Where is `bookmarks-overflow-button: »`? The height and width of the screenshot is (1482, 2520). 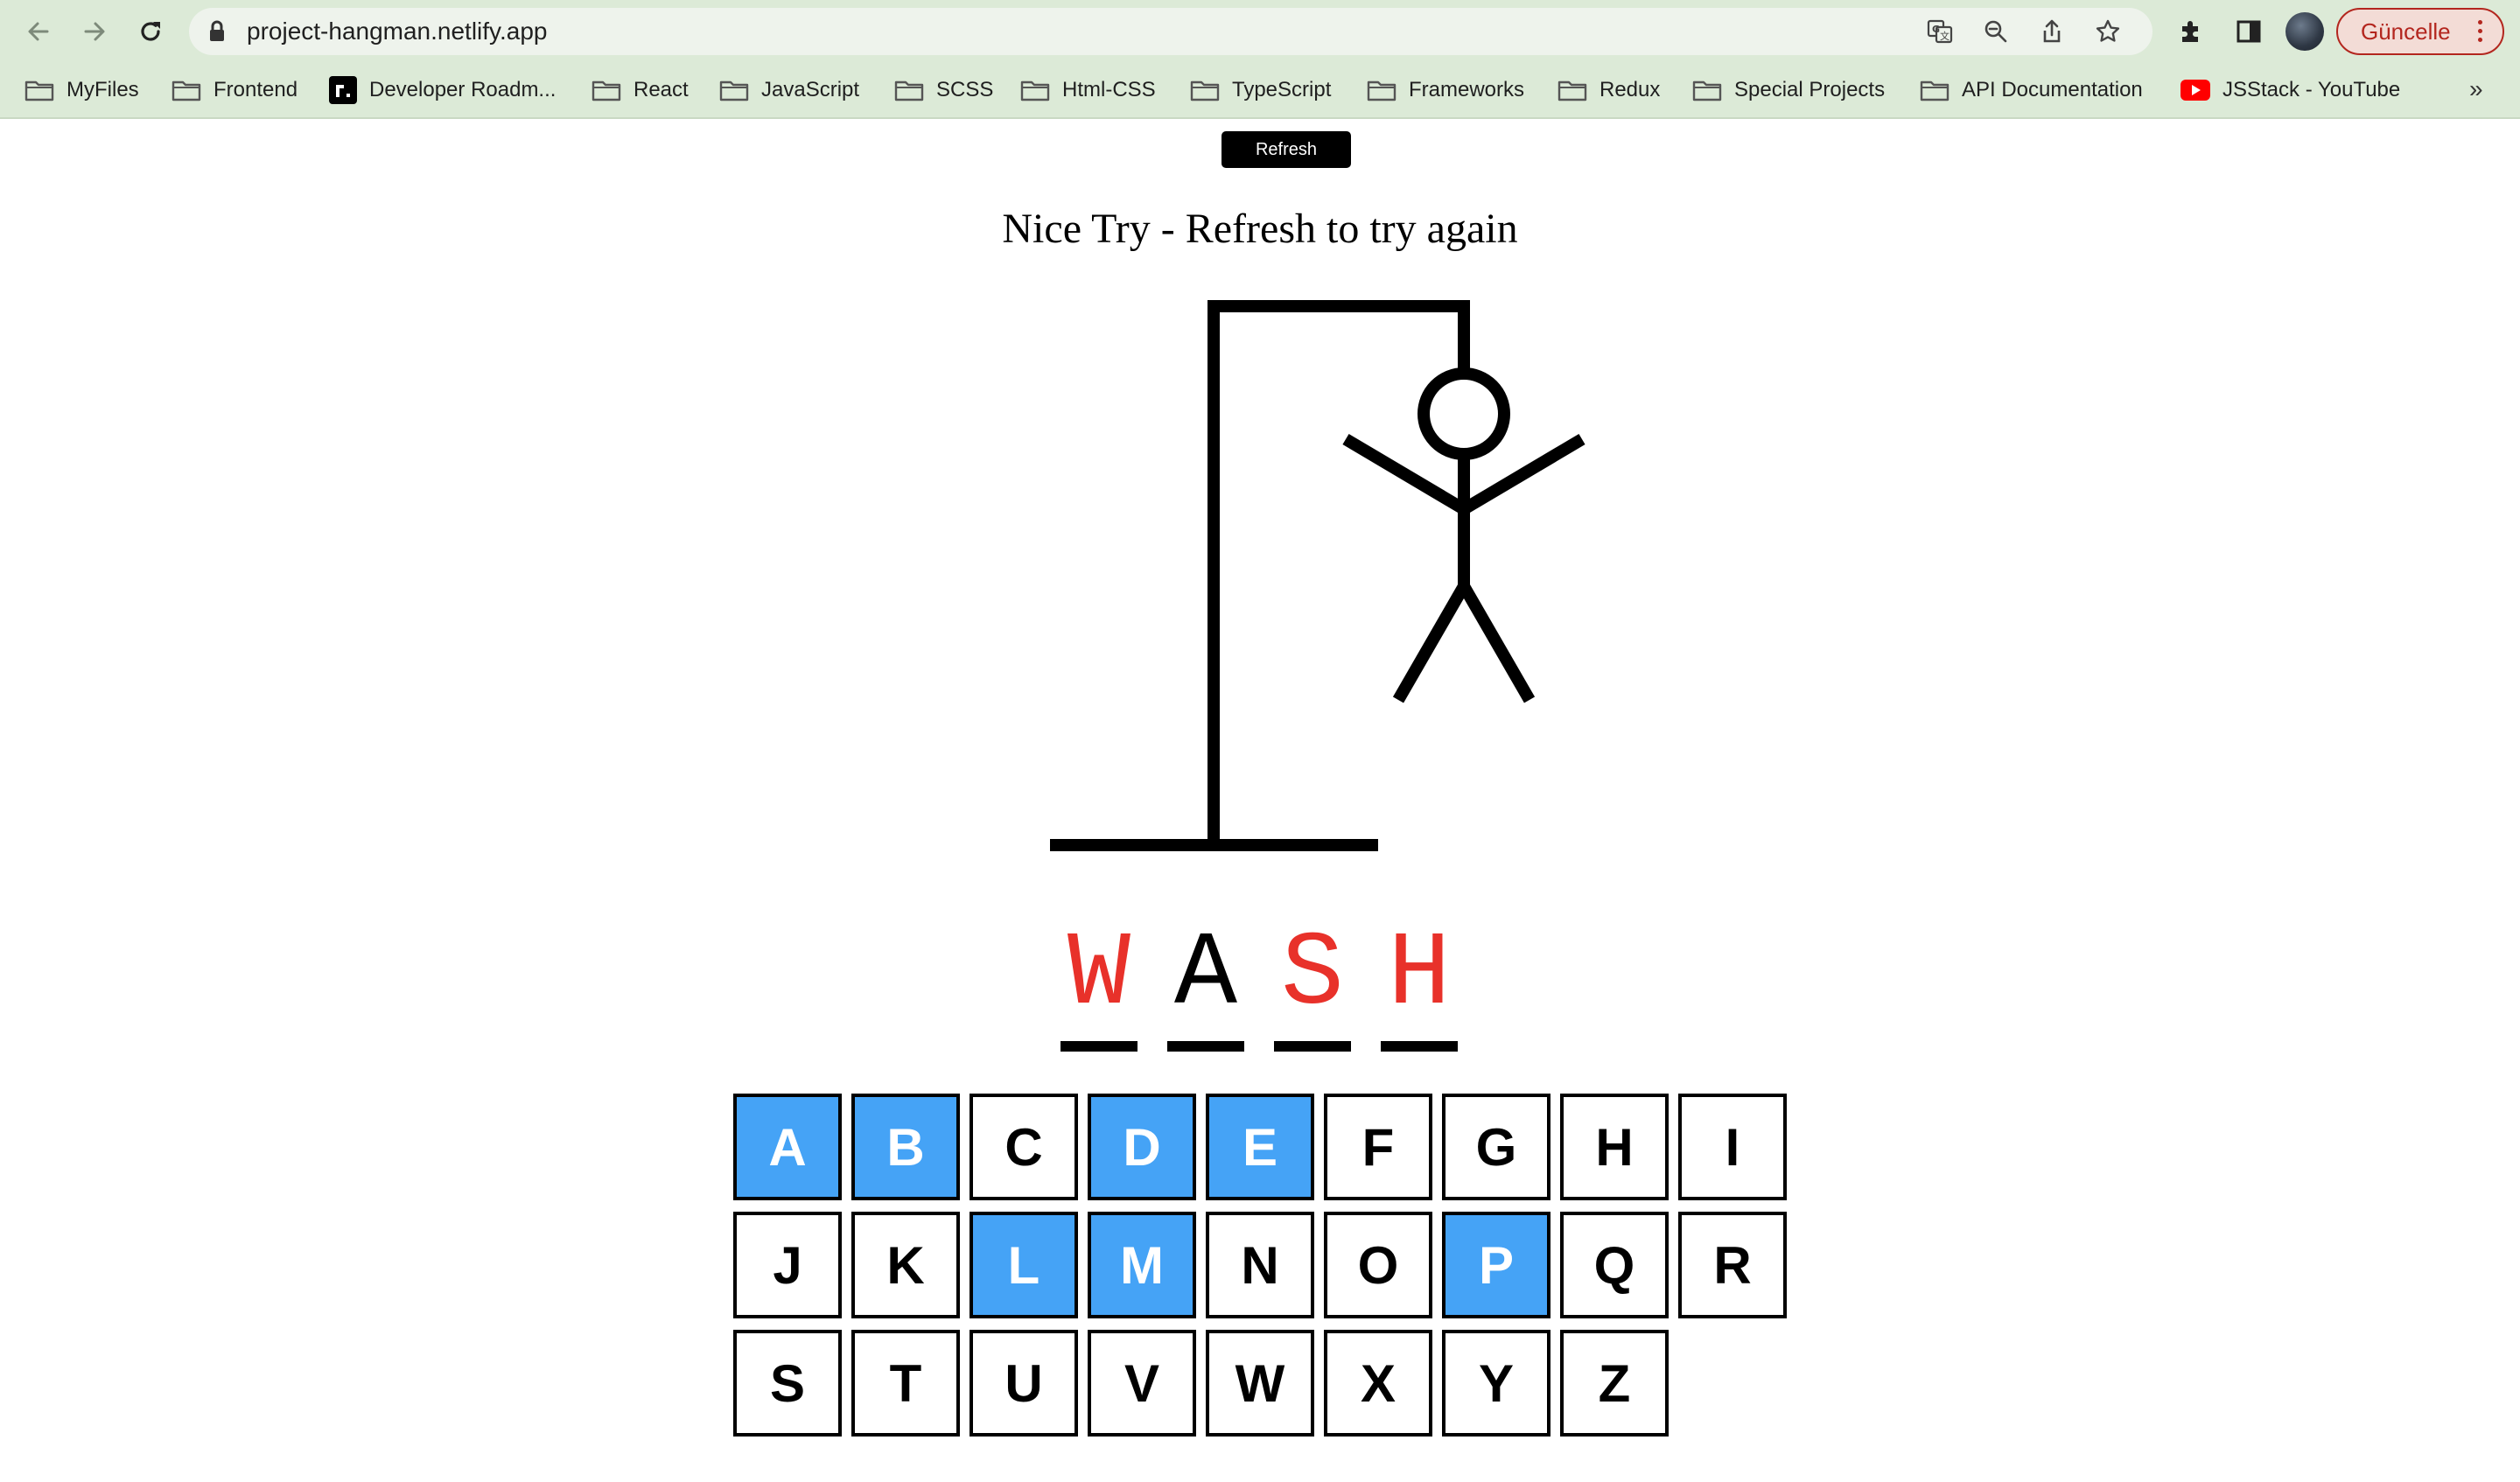 bookmarks-overflow-button: » is located at coordinates (2476, 89).